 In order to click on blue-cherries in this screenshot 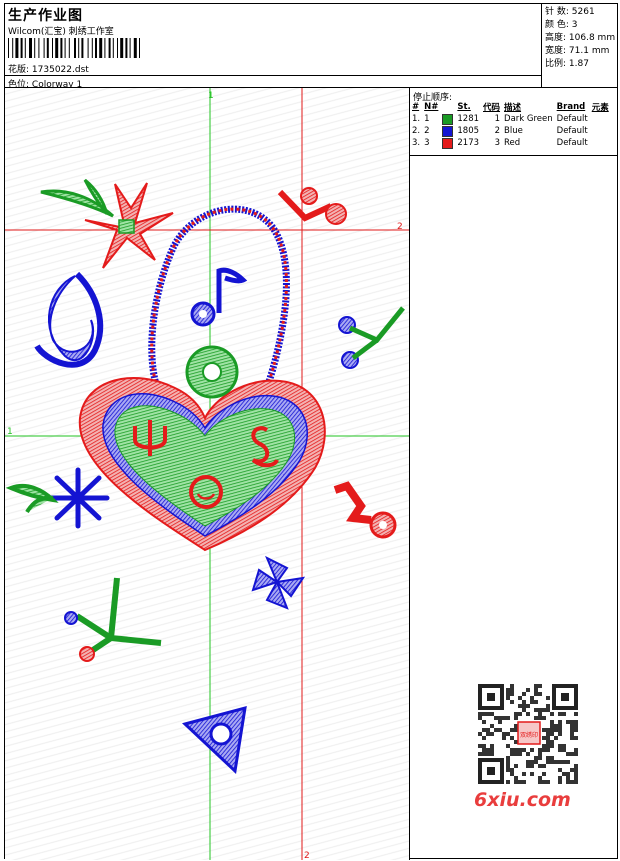, I will do `click(371, 337)`.